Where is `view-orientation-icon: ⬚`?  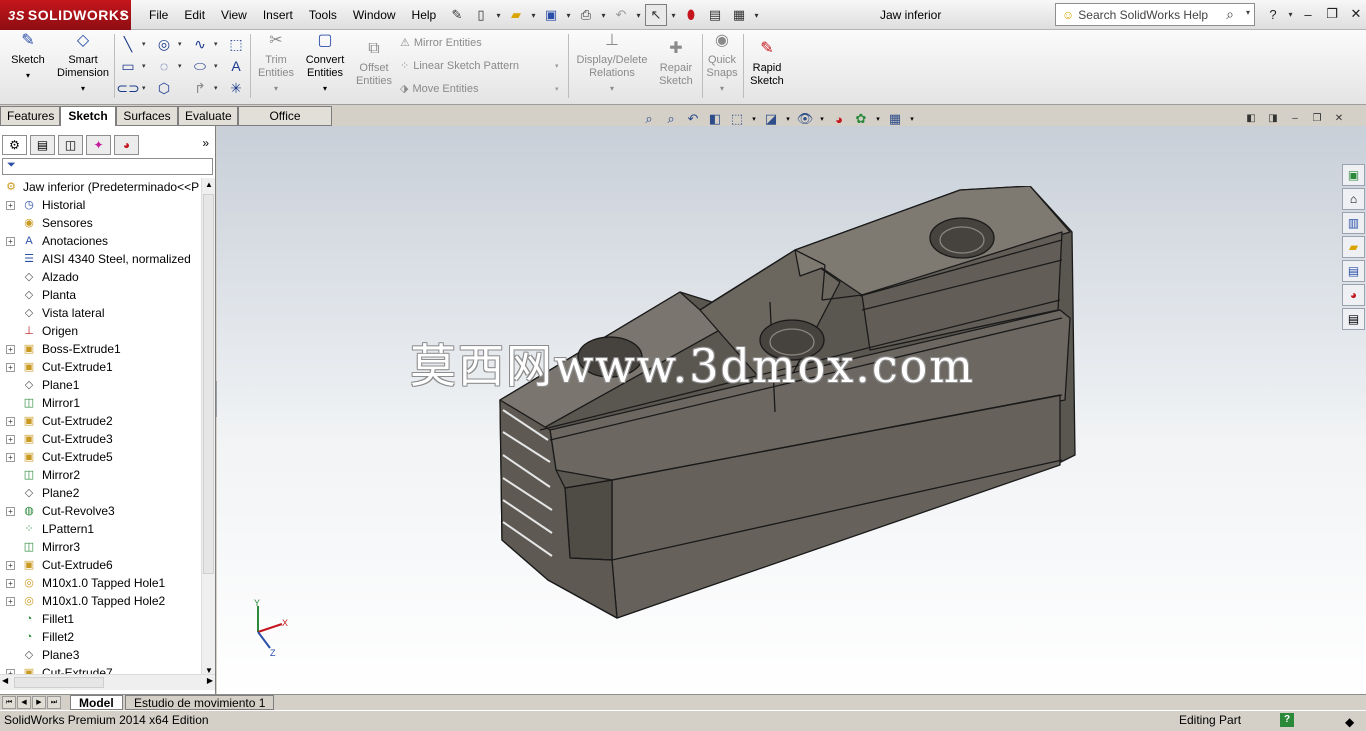
view-orientation-icon: ⬚ is located at coordinates (737, 119).